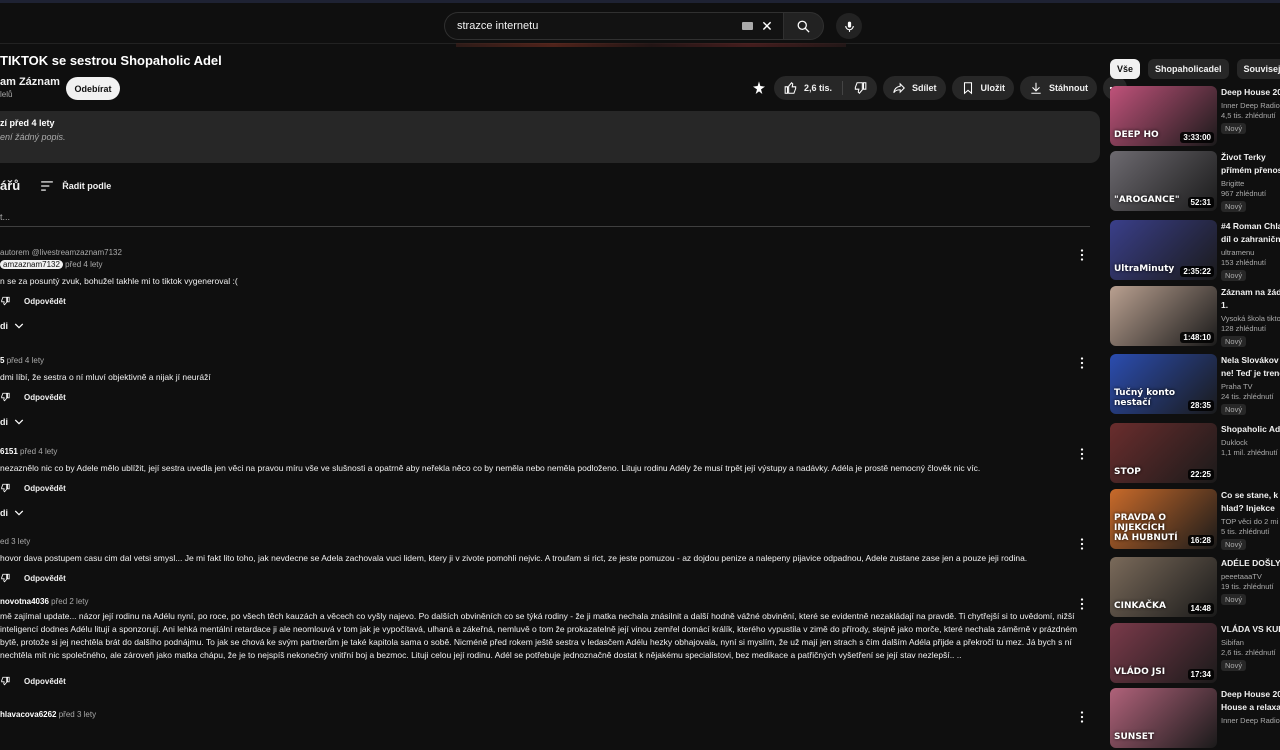  I want to click on comment: hlavacova6262 před 3 lety, so click(550, 716).